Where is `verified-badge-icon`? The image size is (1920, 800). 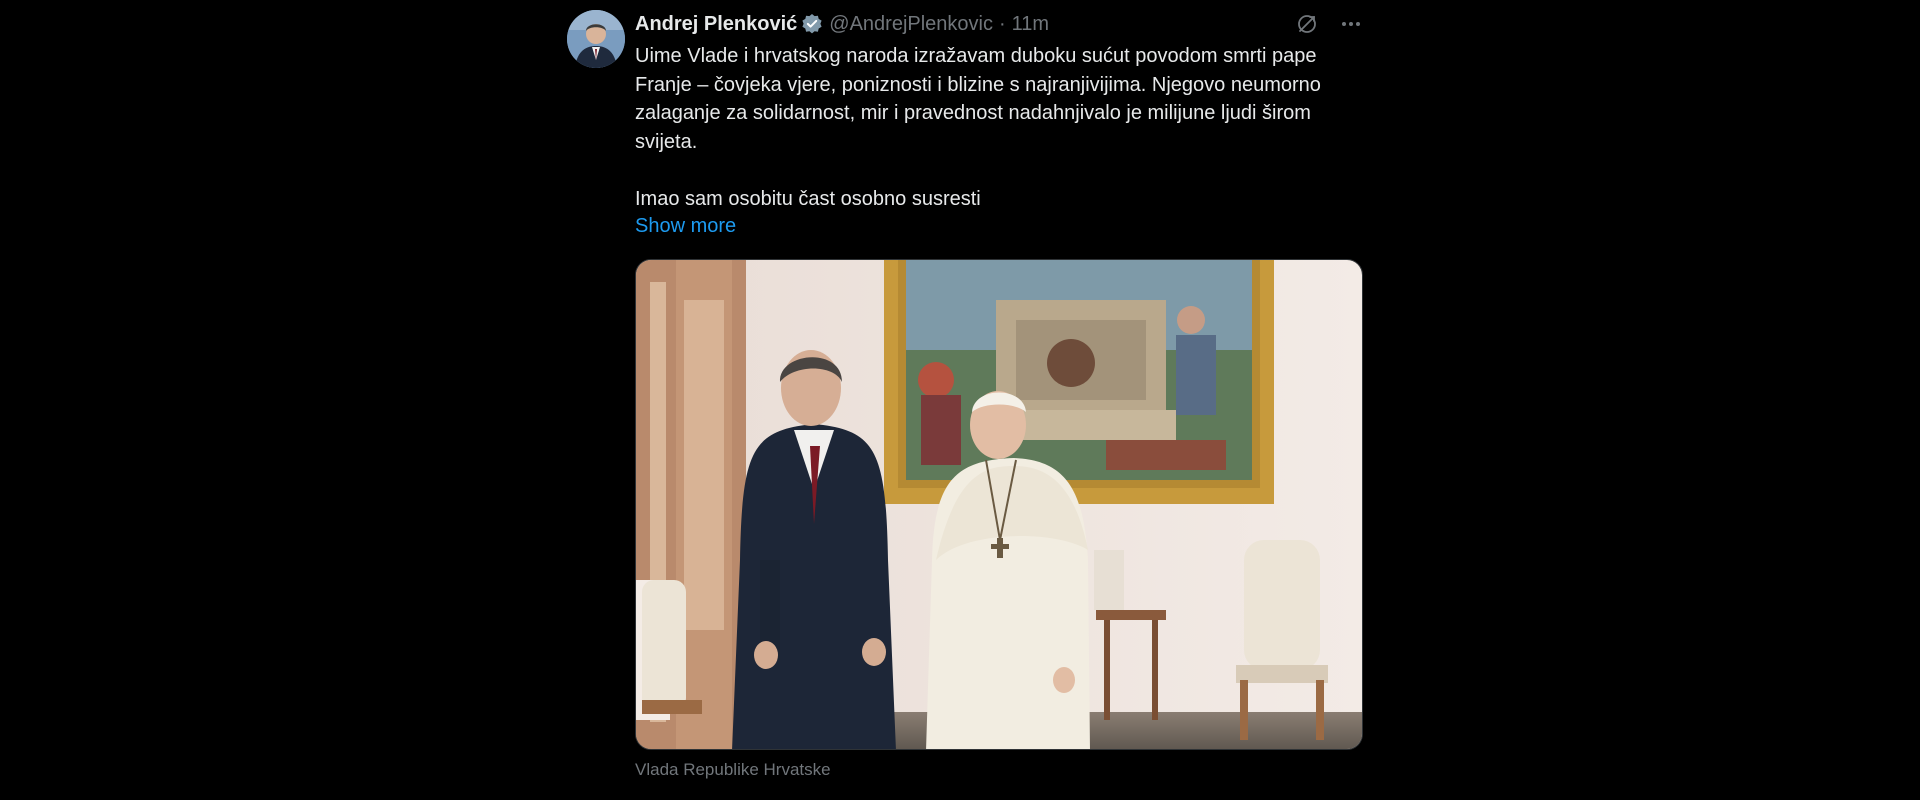
verified-badge-icon is located at coordinates (812, 24).